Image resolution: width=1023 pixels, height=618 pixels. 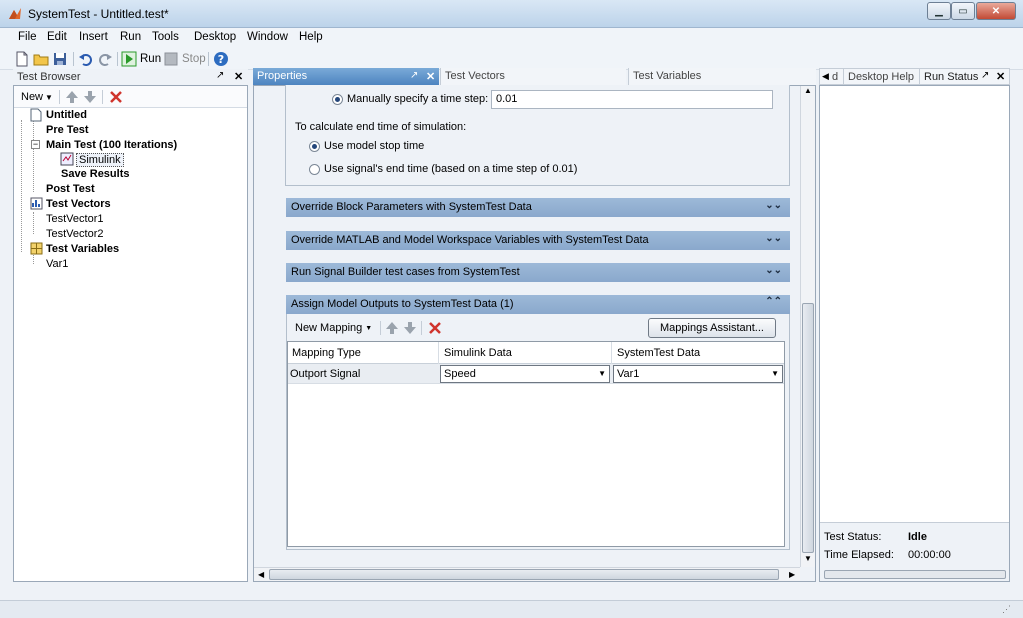 I want to click on run-label: Run, so click(x=151, y=59).